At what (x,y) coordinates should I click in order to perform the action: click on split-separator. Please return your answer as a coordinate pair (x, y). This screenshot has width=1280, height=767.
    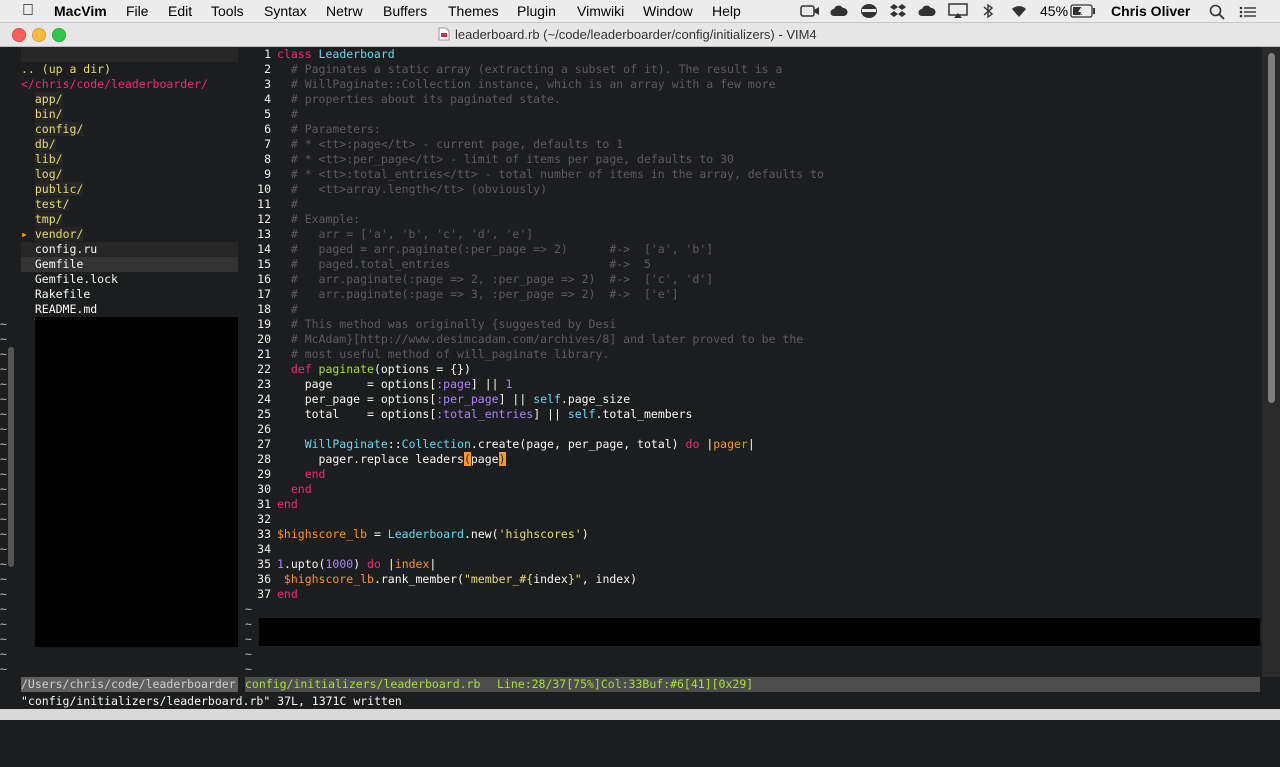
    Looking at the image, I should click on (241, 365).